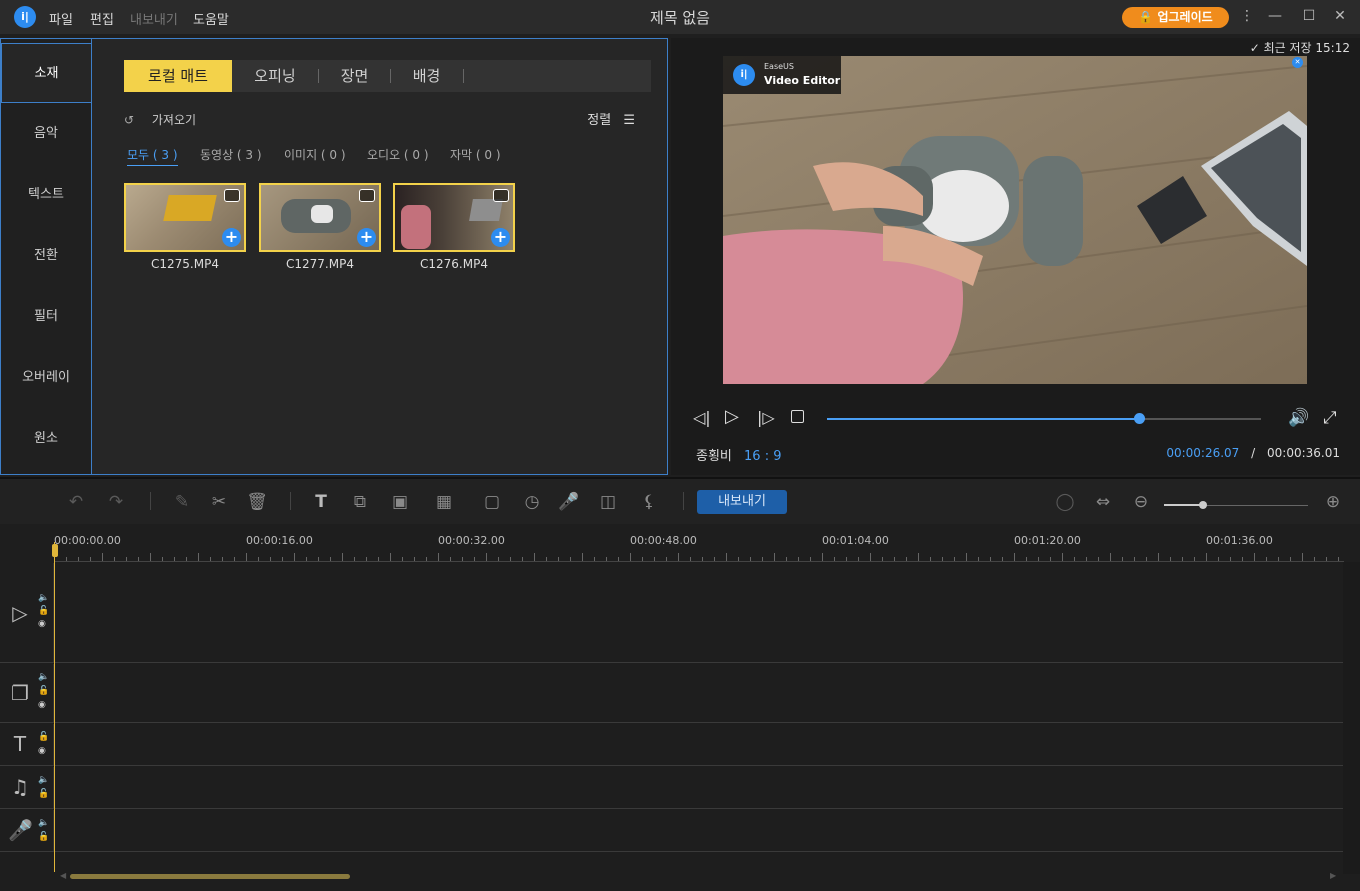 Image resolution: width=1360 pixels, height=891 pixels. I want to click on next-frame-icon: |▷, so click(766, 417).